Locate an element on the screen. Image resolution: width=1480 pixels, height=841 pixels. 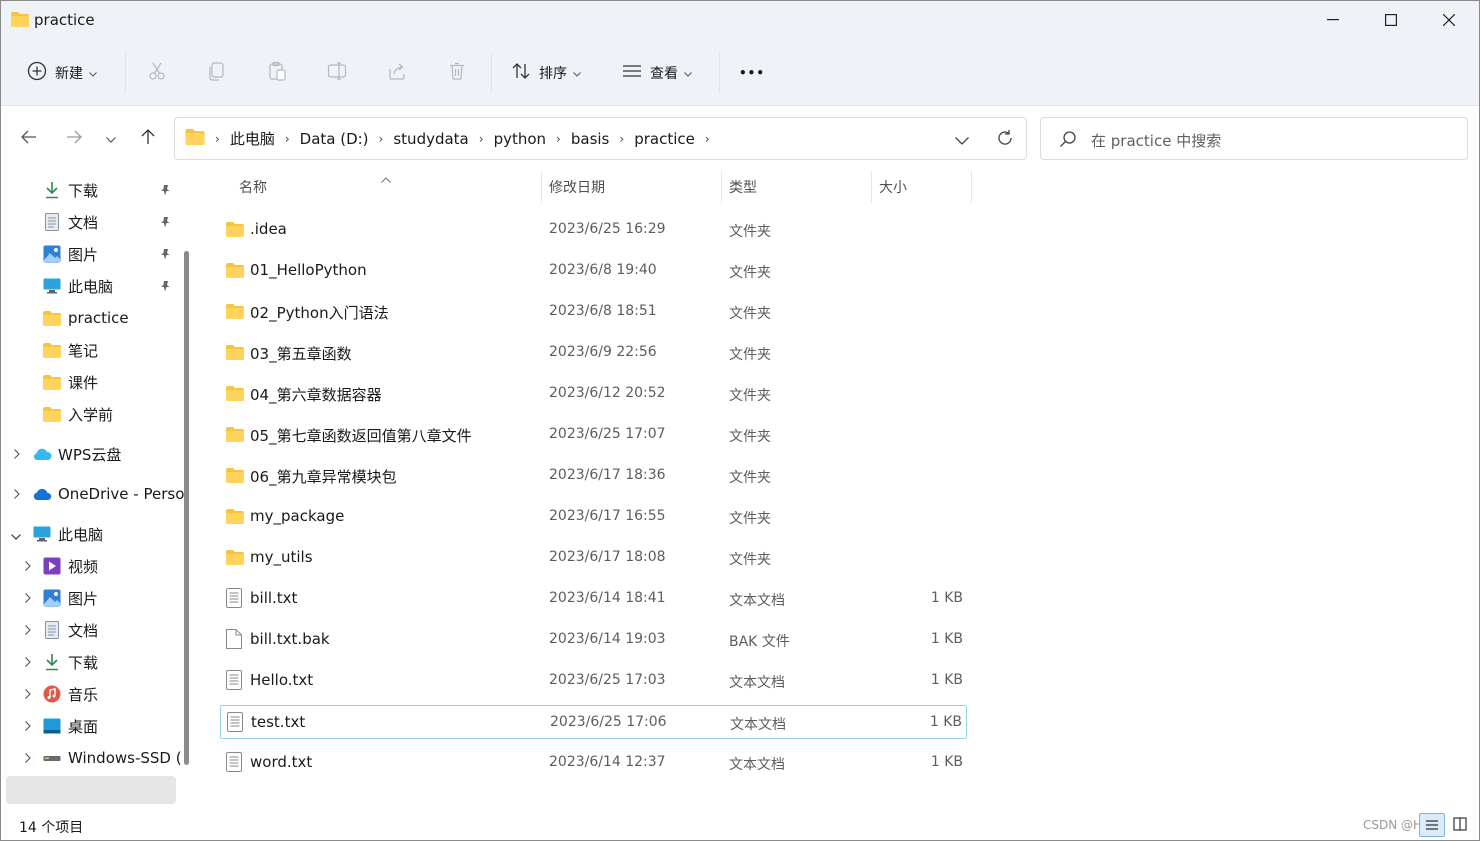
forward-button is located at coordinates (74, 139).